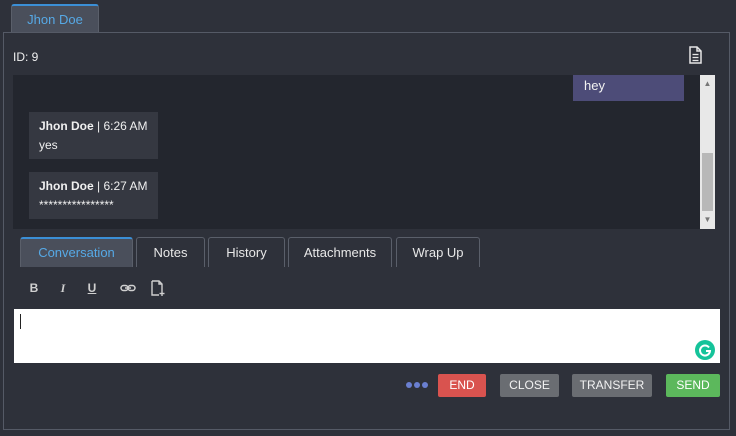 The width and height of the screenshot is (736, 436). Describe the element at coordinates (707, 182) in the screenshot. I see `scroll-thumb` at that location.